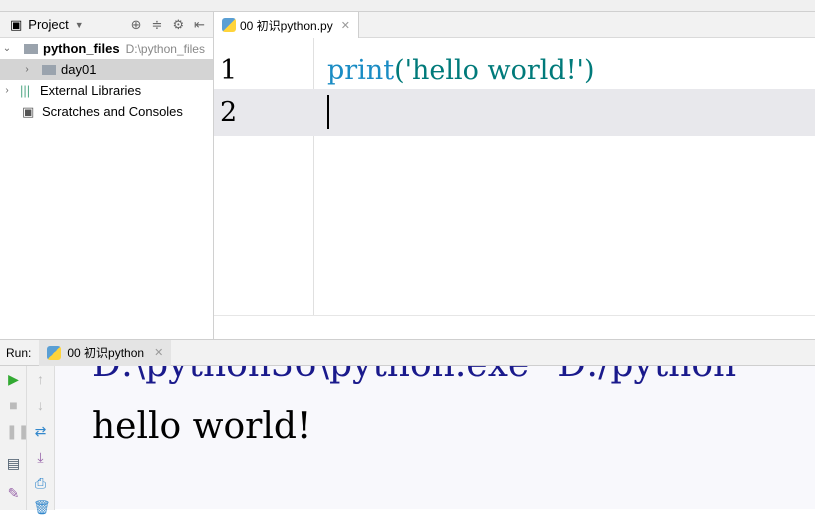 The width and height of the screenshot is (815, 515). What do you see at coordinates (106, 25) in the screenshot?
I see `project-panel-header: ▣ Project ▼ ⊕ ≑ ⚙ ⇤` at bounding box center [106, 25].